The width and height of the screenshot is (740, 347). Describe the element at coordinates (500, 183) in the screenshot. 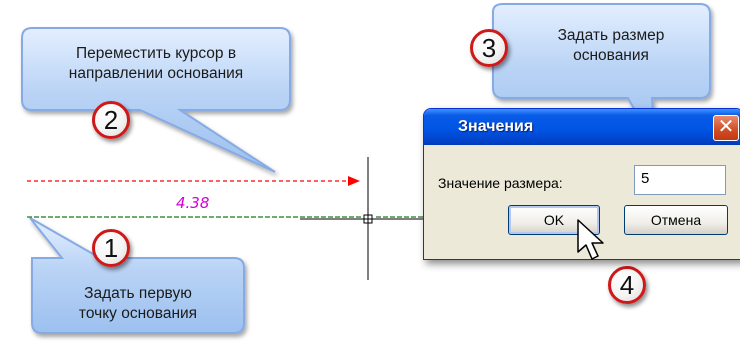

I see `size-value-label: Значение размера:` at that location.